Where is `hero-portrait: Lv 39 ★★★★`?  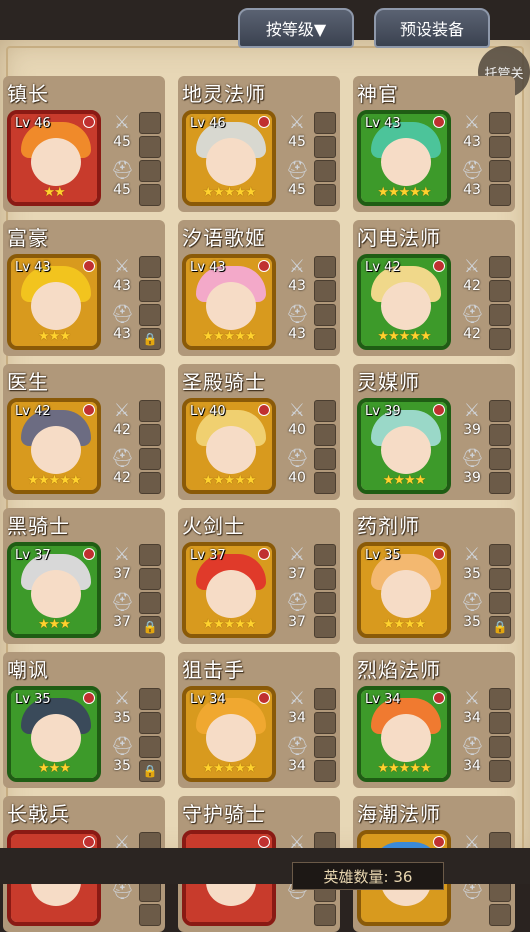 hero-portrait: Lv 39 ★★★★ is located at coordinates (404, 446).